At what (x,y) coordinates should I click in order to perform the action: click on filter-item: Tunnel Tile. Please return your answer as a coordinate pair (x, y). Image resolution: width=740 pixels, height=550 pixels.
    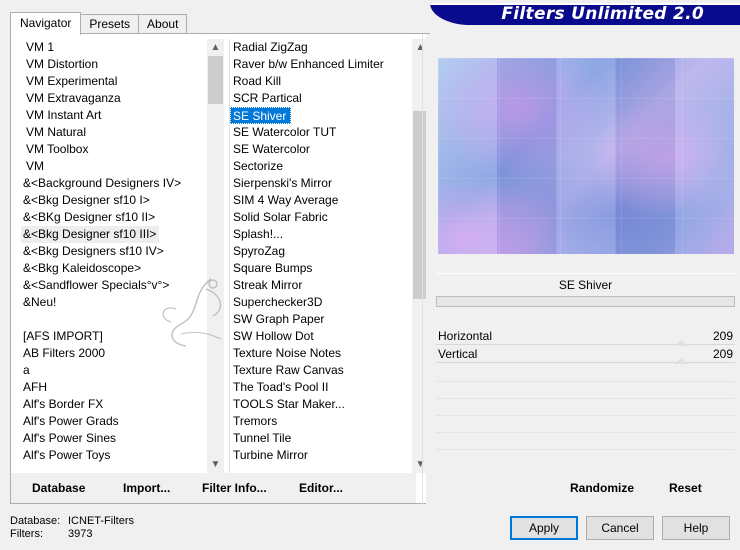
    Looking at the image, I should click on (321, 438).